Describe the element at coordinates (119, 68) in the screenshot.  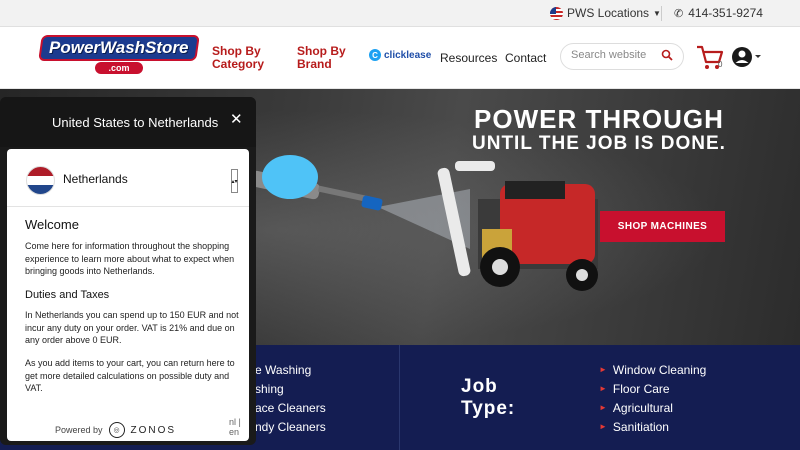
I see `logo-domain: .com` at that location.